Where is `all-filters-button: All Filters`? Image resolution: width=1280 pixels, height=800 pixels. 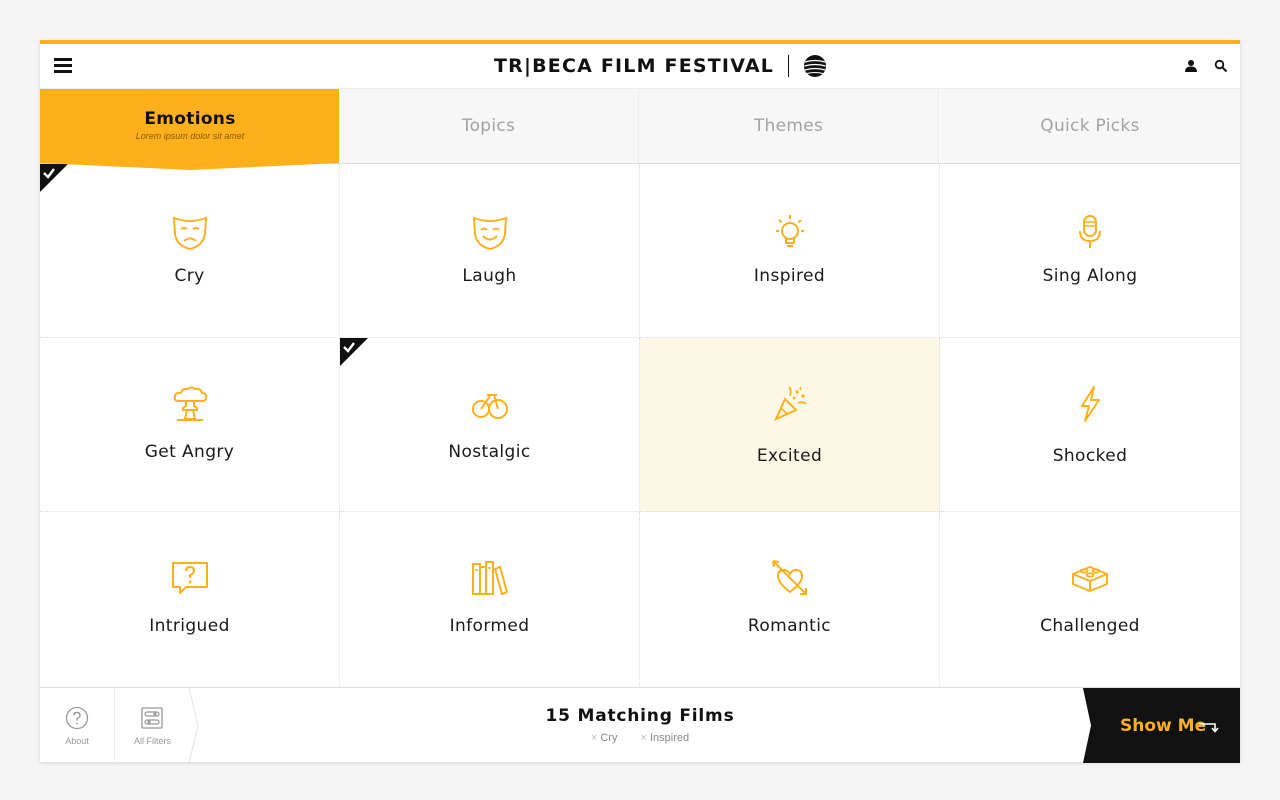 all-filters-button: All Filters is located at coordinates (152, 725).